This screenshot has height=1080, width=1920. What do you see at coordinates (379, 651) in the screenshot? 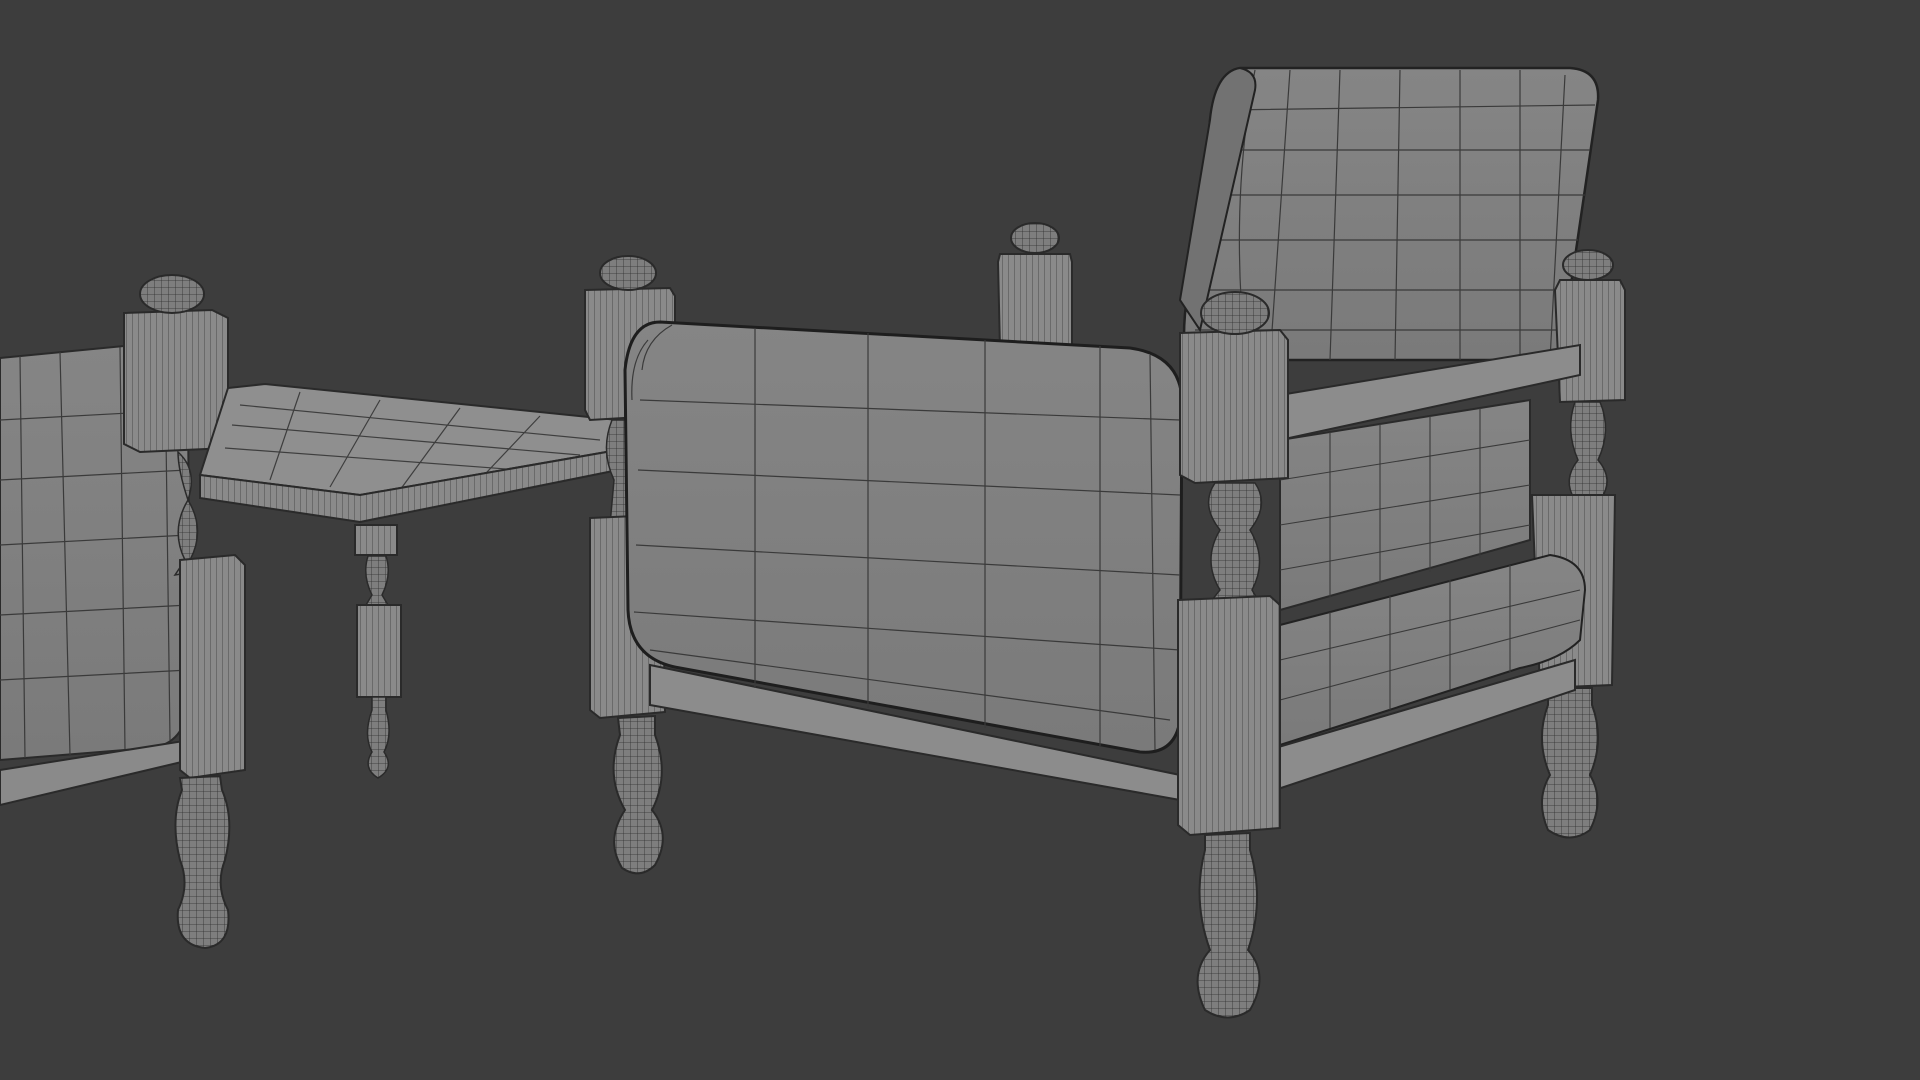
I see `coffee-table-leg-block` at bounding box center [379, 651].